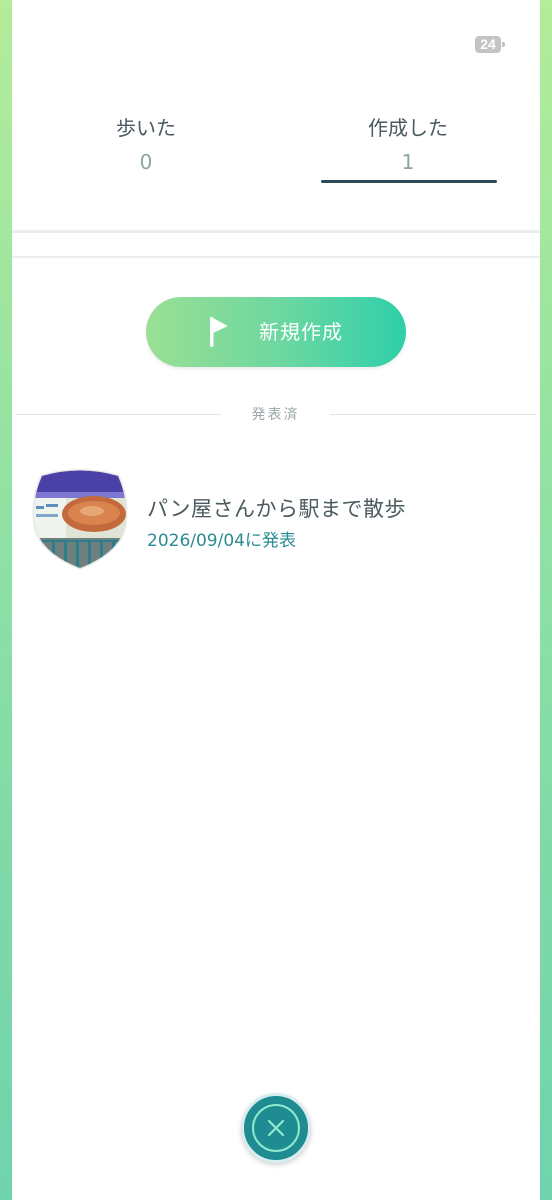  I want to click on battery-indicator: 24, so click(490, 44).